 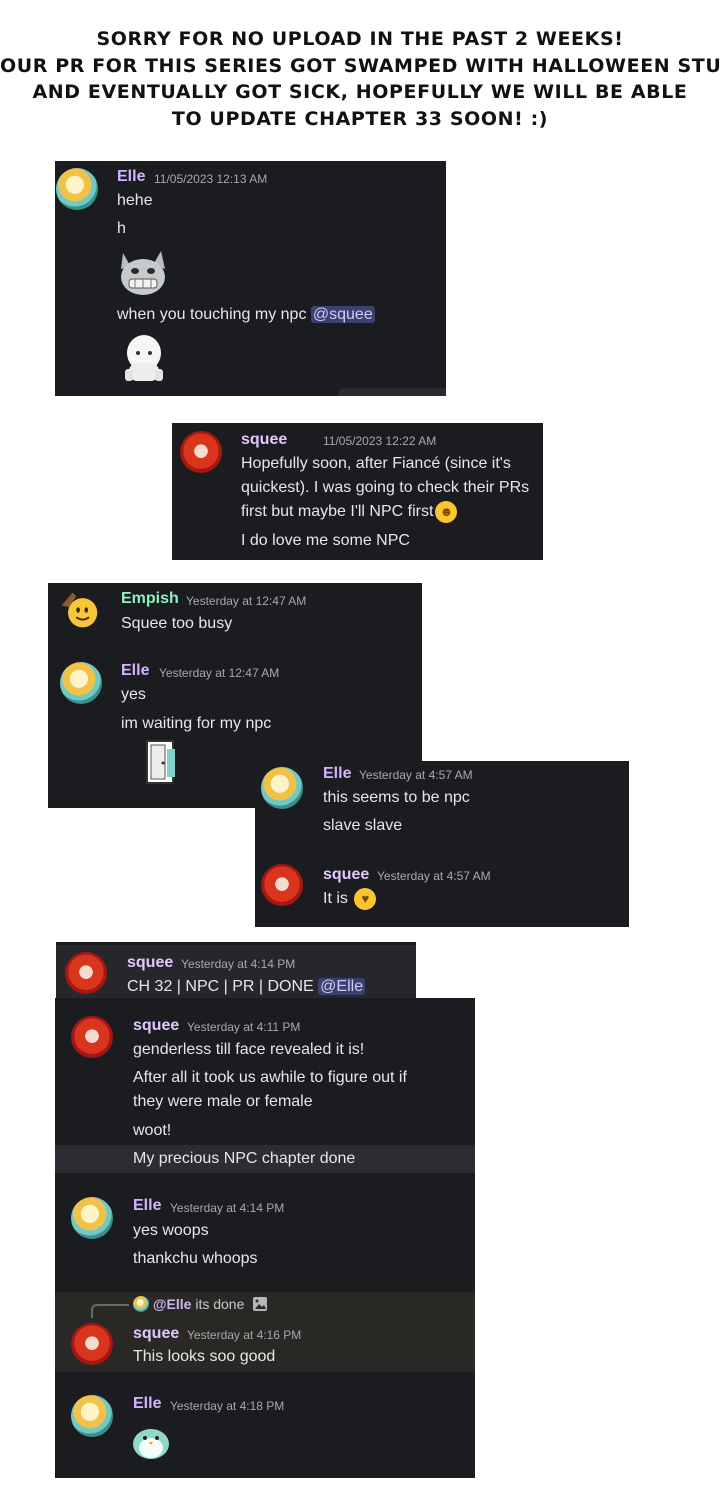 I want to click on rofl-emoji: ☻, so click(x=446, y=511).